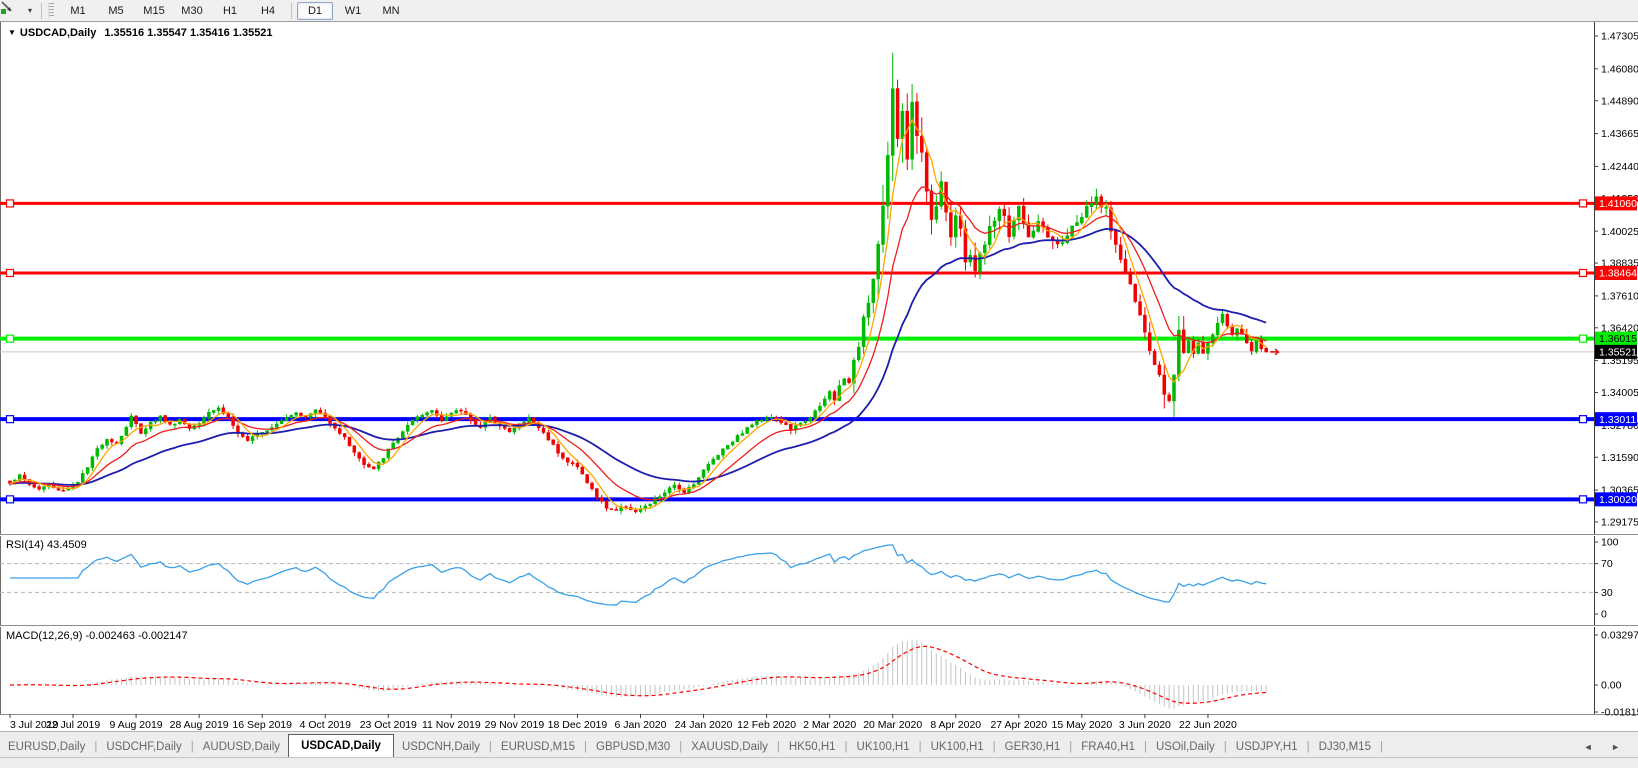  I want to click on svg-text: 28 Aug 2019, so click(199, 725).